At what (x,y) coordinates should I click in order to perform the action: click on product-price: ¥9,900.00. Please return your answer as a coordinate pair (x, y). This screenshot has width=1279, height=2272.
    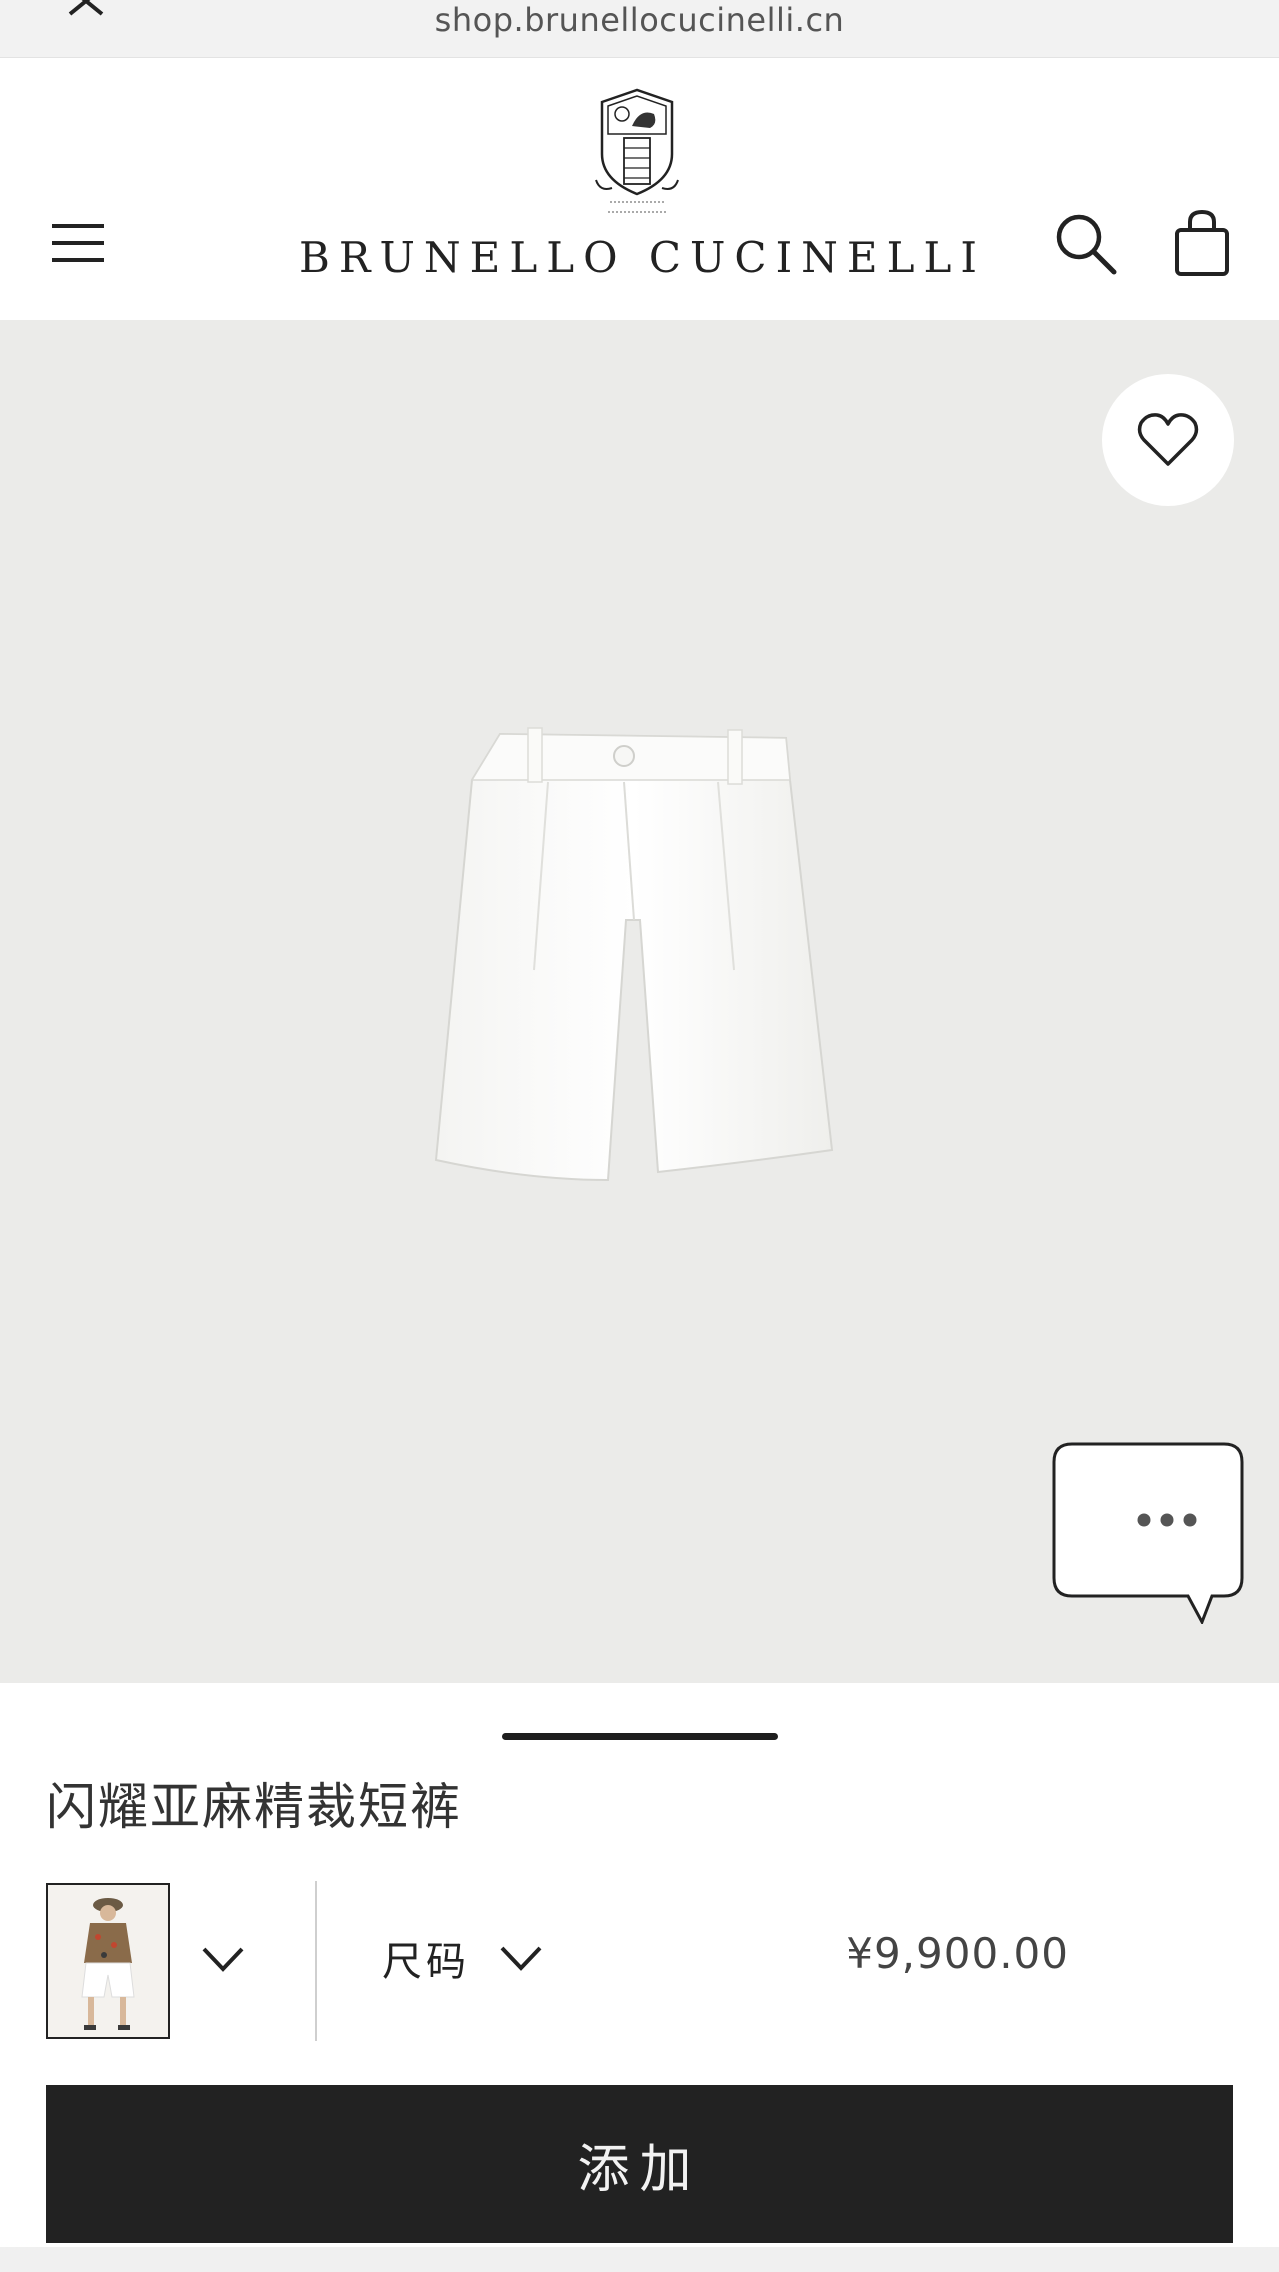
    Looking at the image, I should click on (957, 1953).